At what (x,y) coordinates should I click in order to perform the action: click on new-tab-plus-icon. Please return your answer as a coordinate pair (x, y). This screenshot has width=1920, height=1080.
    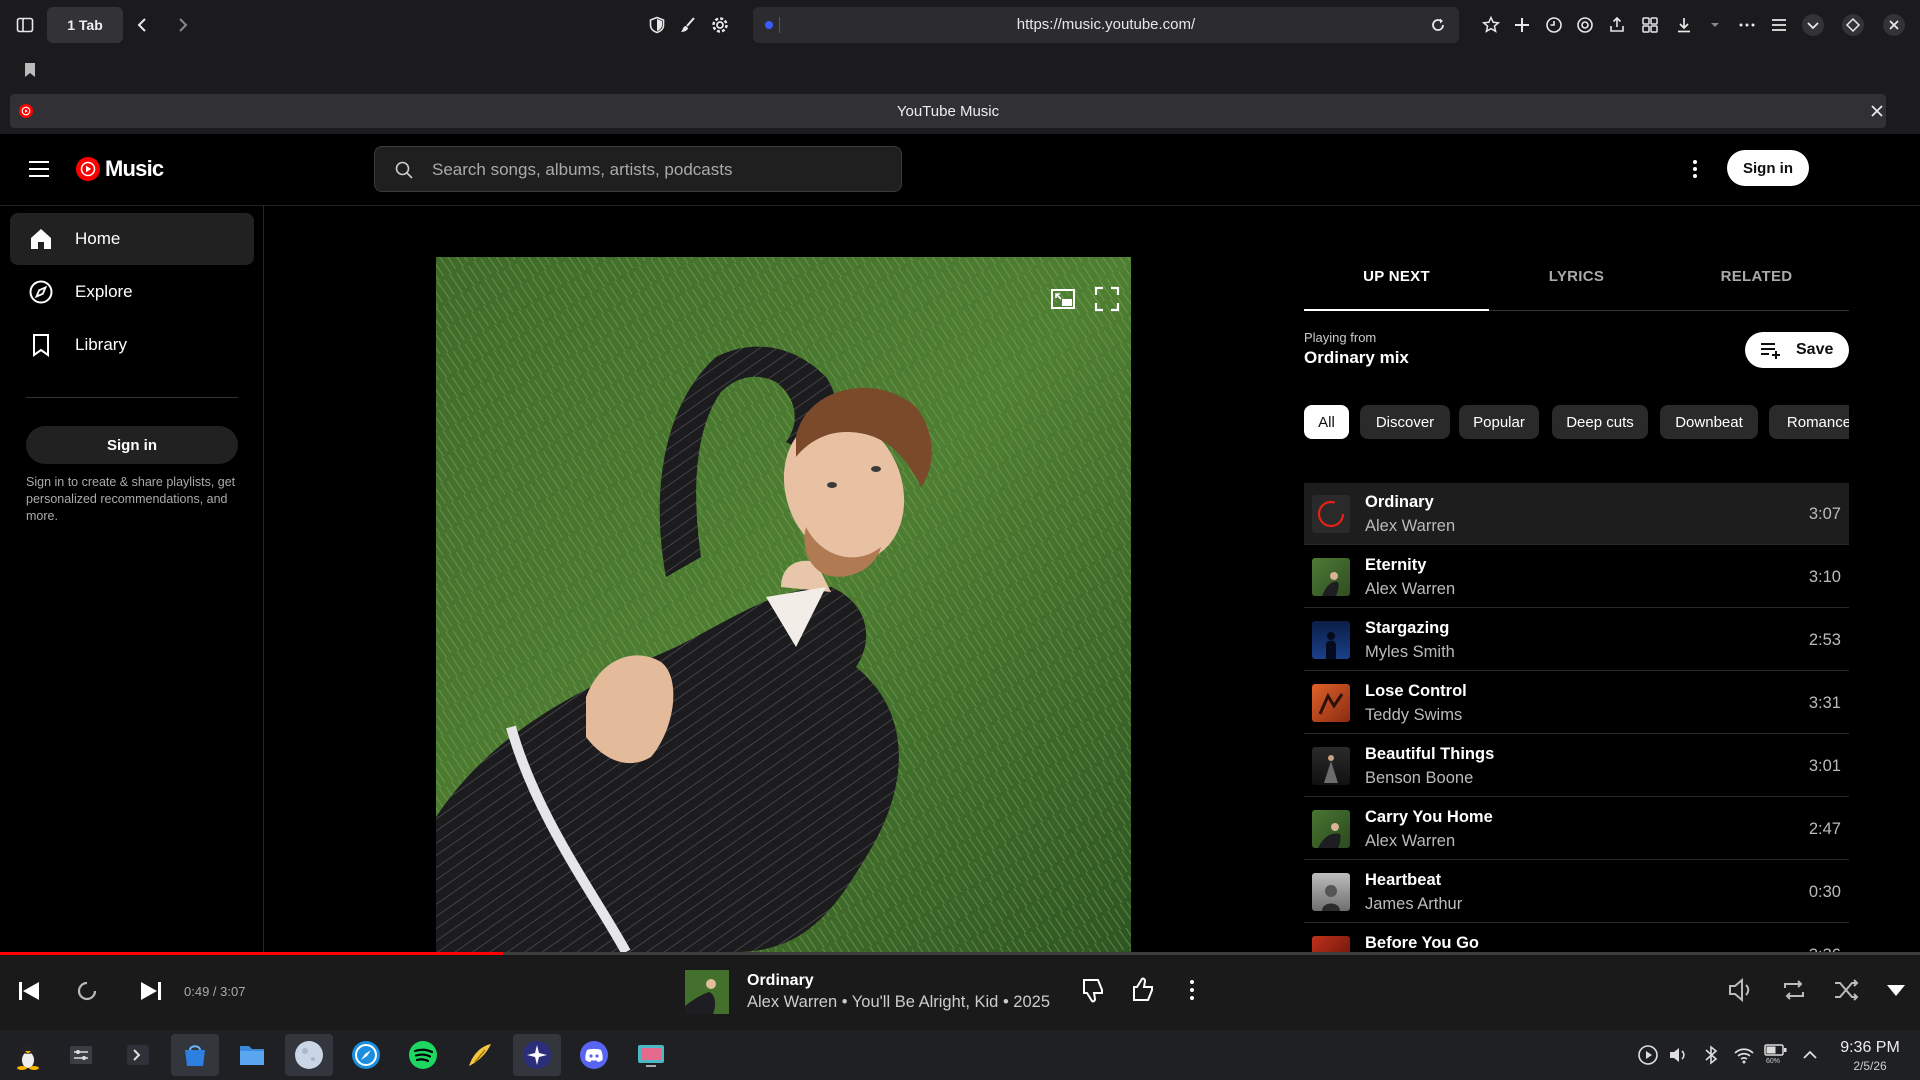
    Looking at the image, I should click on (1522, 25).